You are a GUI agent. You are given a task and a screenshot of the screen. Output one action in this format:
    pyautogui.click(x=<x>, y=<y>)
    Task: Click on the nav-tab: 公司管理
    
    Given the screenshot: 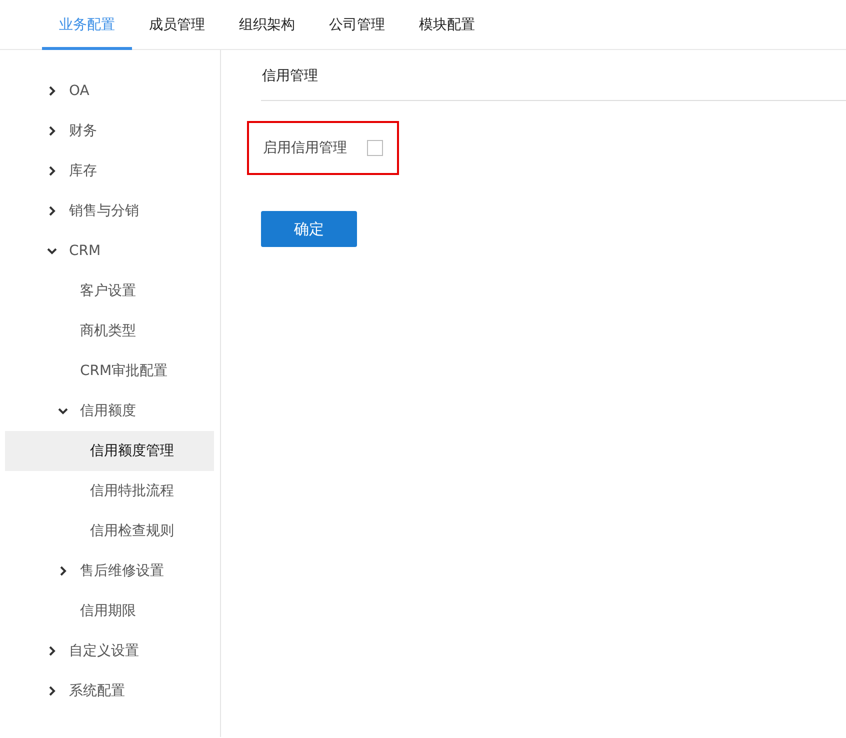 What is the action you would take?
    pyautogui.click(x=357, y=25)
    